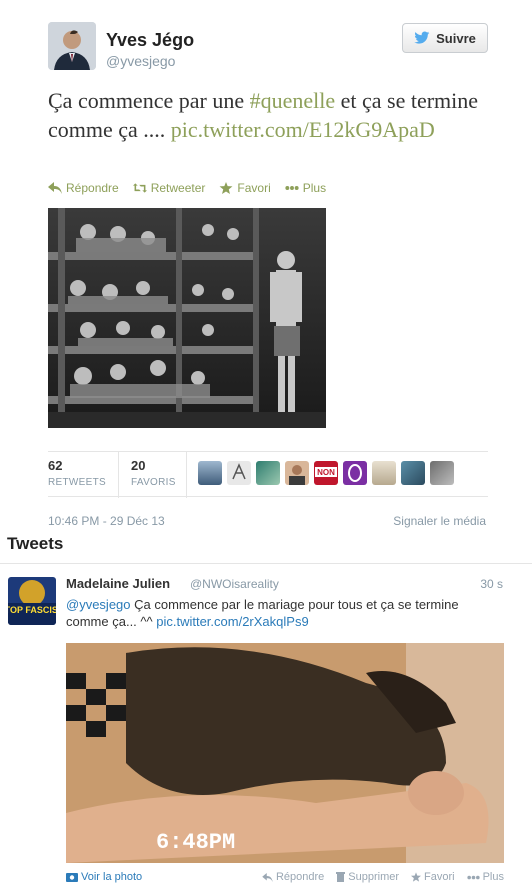 The width and height of the screenshot is (532, 887). I want to click on trash-icon, so click(341, 877).